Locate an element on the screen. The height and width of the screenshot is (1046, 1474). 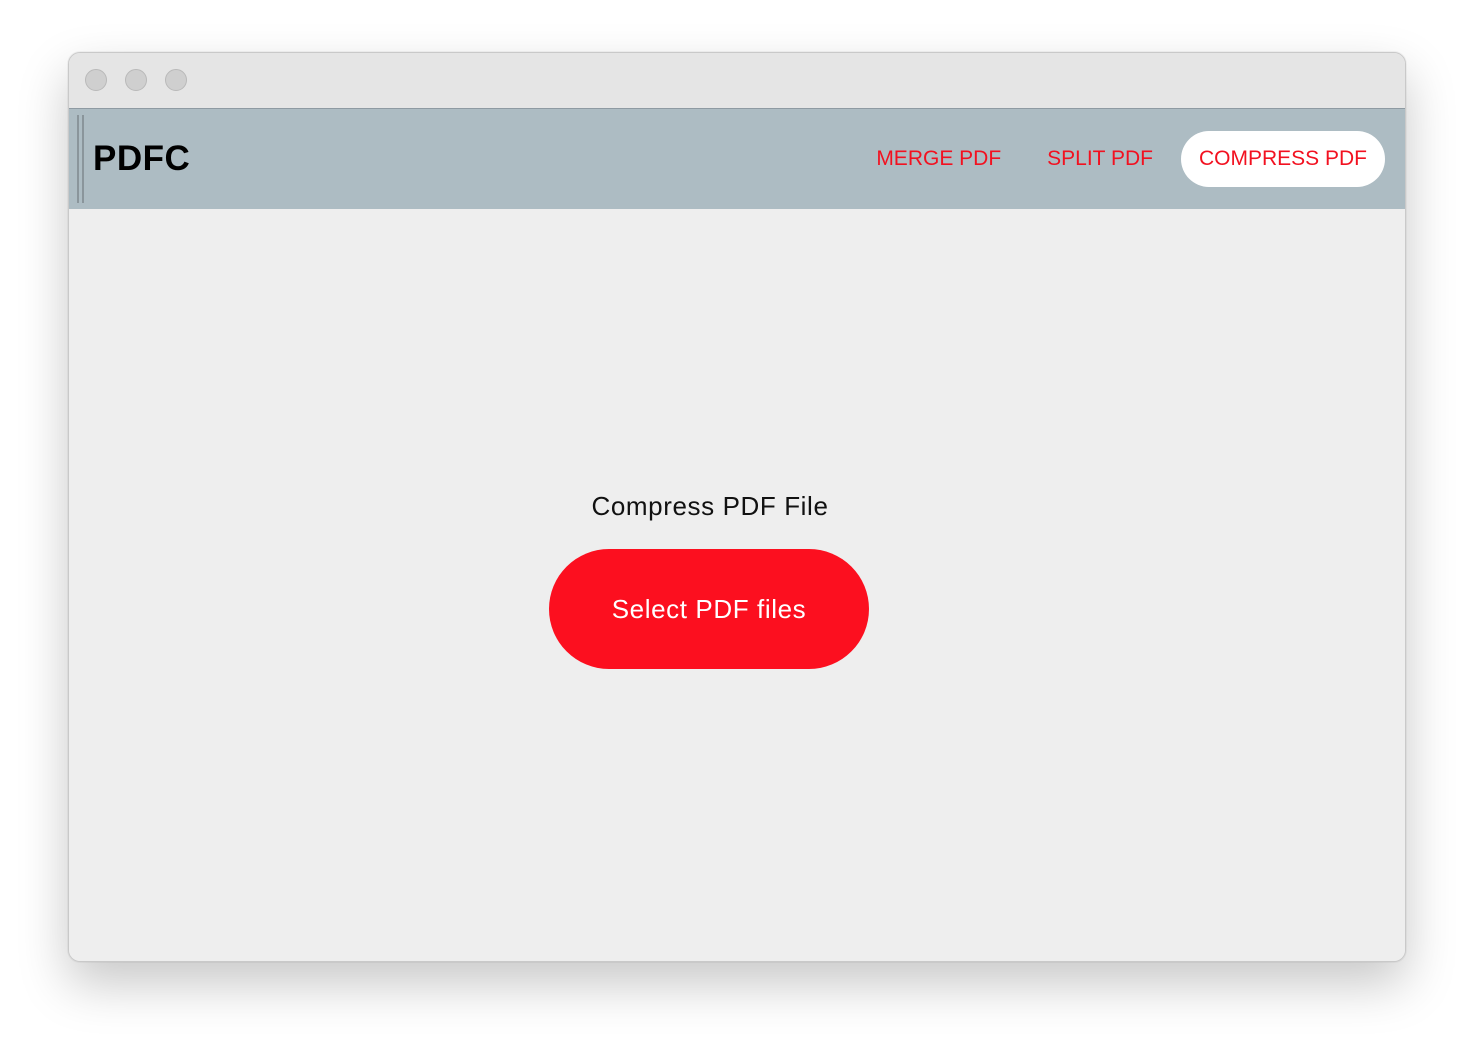
title-bar is located at coordinates (737, 81).